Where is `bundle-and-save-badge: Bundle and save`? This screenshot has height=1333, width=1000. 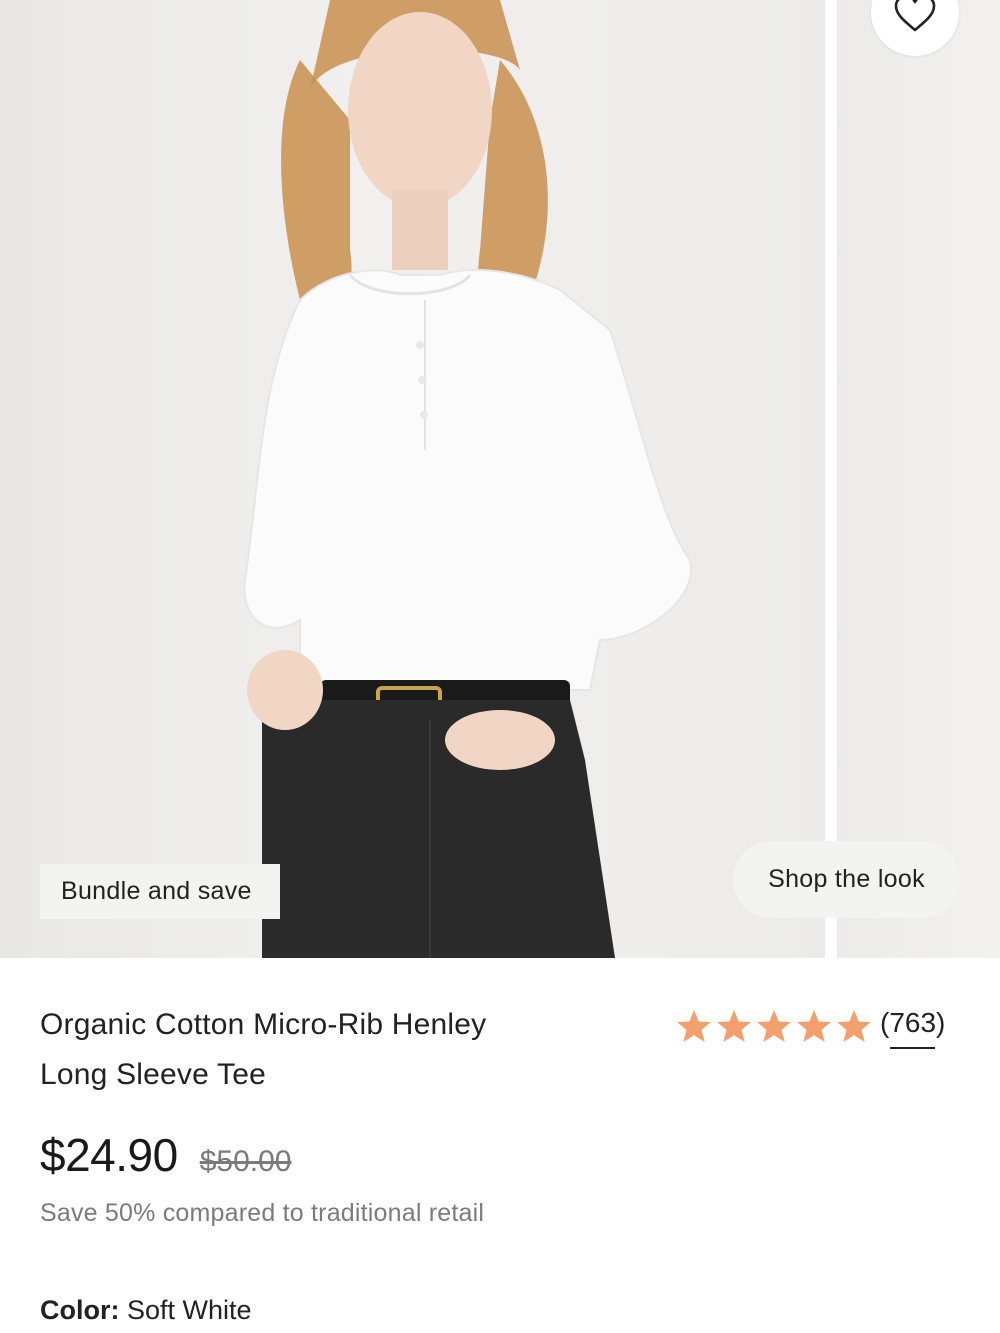 bundle-and-save-badge: Bundle and save is located at coordinates (160, 891).